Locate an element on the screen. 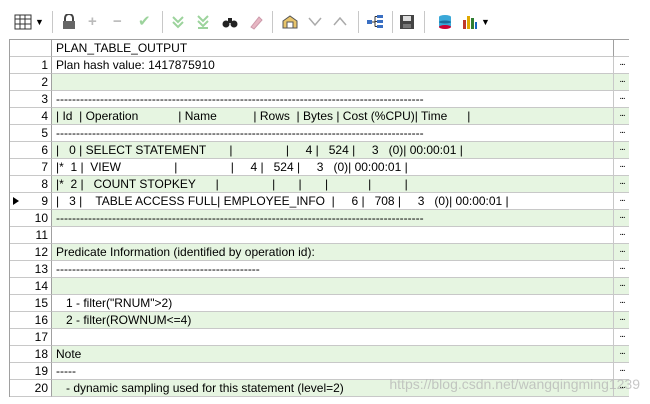  row-number: 5 is located at coordinates (44, 133).